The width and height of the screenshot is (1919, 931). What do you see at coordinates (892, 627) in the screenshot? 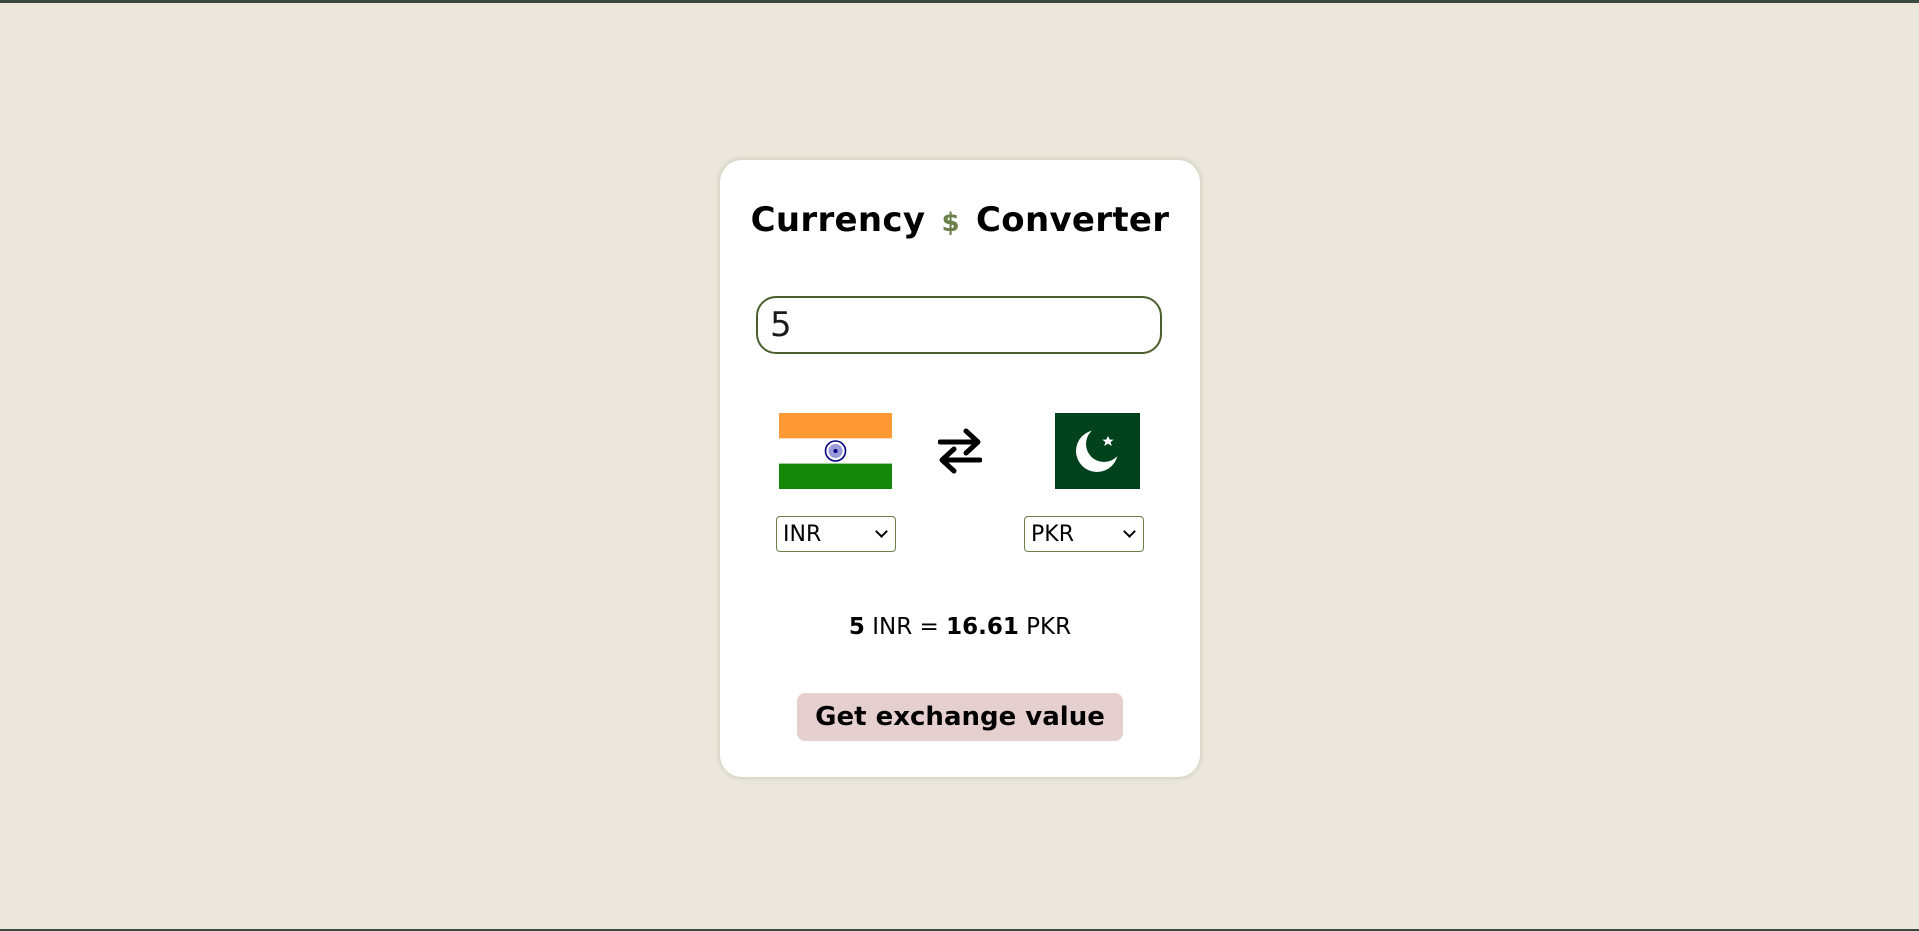
I see `result-from-code: INR` at bounding box center [892, 627].